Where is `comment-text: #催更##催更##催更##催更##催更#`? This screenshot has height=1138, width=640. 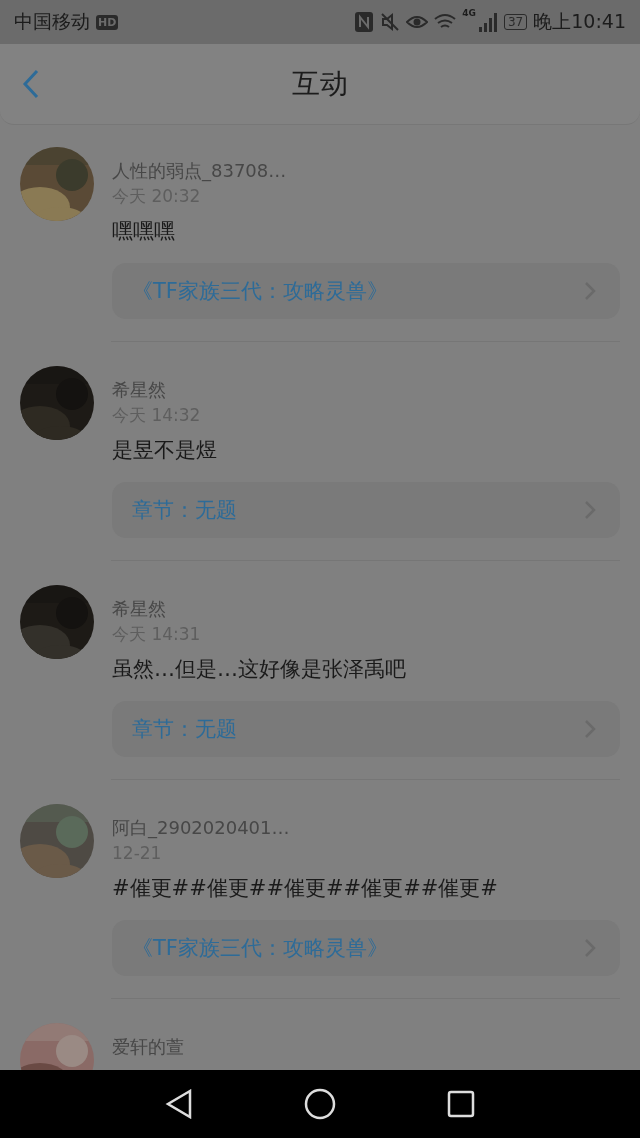
comment-text: #催更##催更##催更##催更##催更# is located at coordinates (305, 888).